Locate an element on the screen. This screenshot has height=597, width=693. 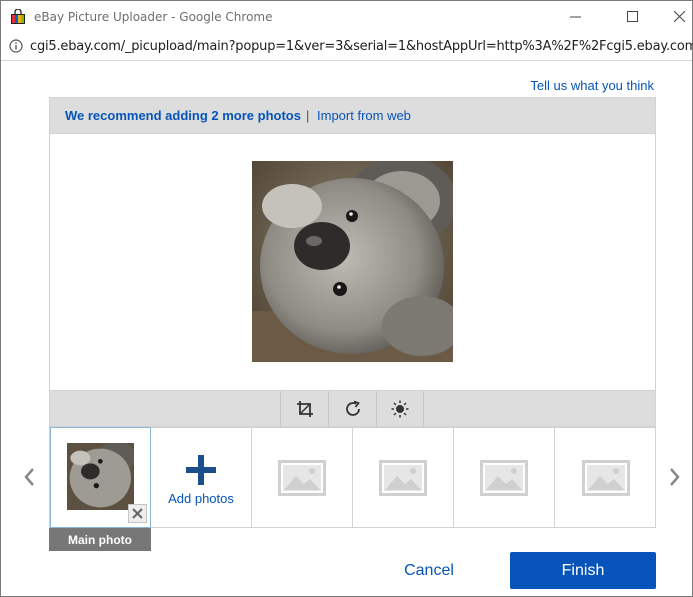
main-photo-thumbnail is located at coordinates (100, 476).